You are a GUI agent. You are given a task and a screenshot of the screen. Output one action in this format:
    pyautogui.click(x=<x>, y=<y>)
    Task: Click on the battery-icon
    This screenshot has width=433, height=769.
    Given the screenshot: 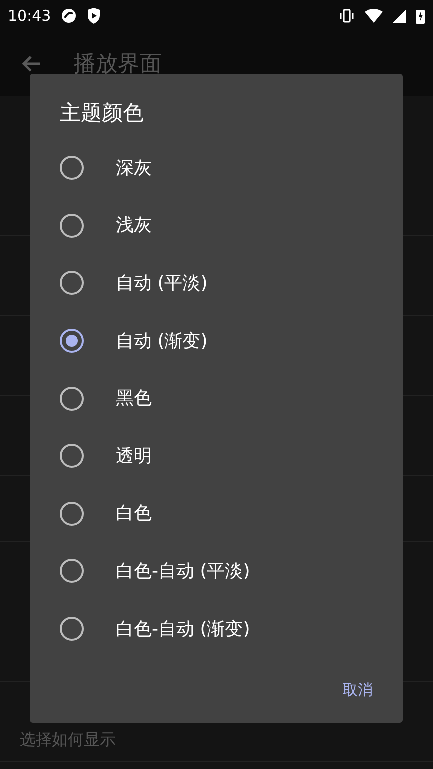 What is the action you would take?
    pyautogui.click(x=420, y=16)
    